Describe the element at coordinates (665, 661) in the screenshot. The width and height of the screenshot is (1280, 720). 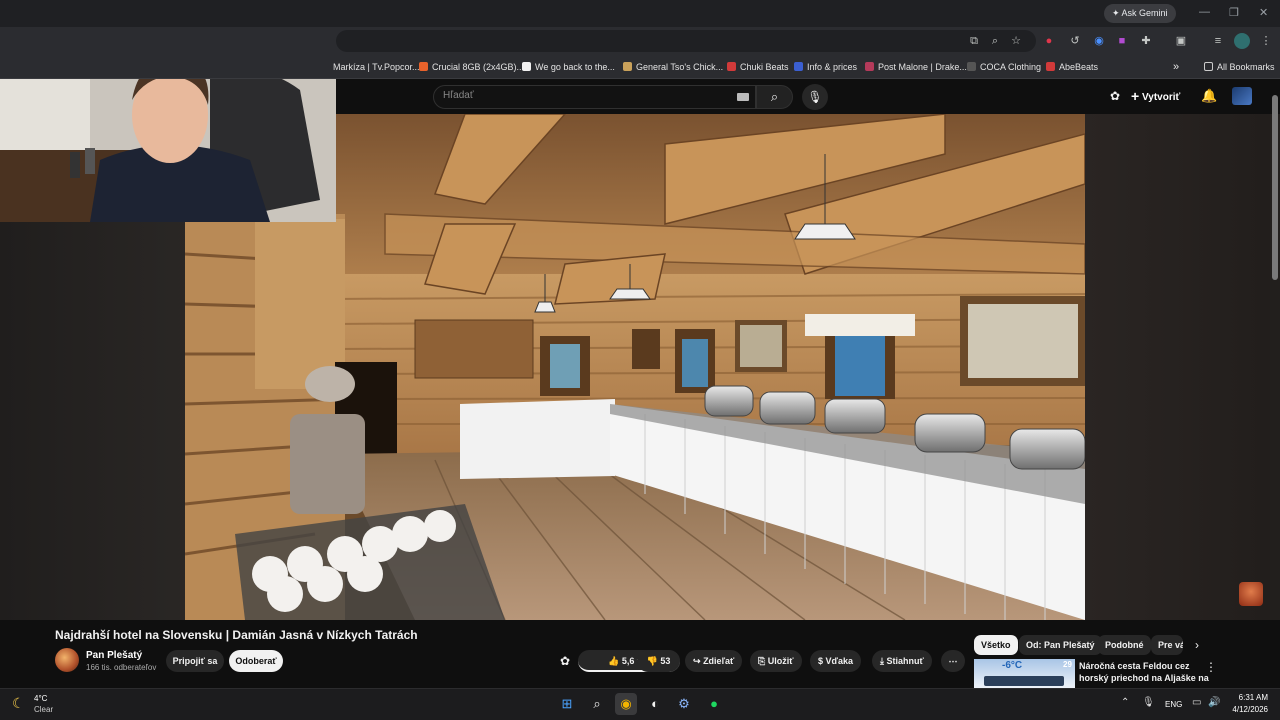
I see `dislike-count: 53` at that location.